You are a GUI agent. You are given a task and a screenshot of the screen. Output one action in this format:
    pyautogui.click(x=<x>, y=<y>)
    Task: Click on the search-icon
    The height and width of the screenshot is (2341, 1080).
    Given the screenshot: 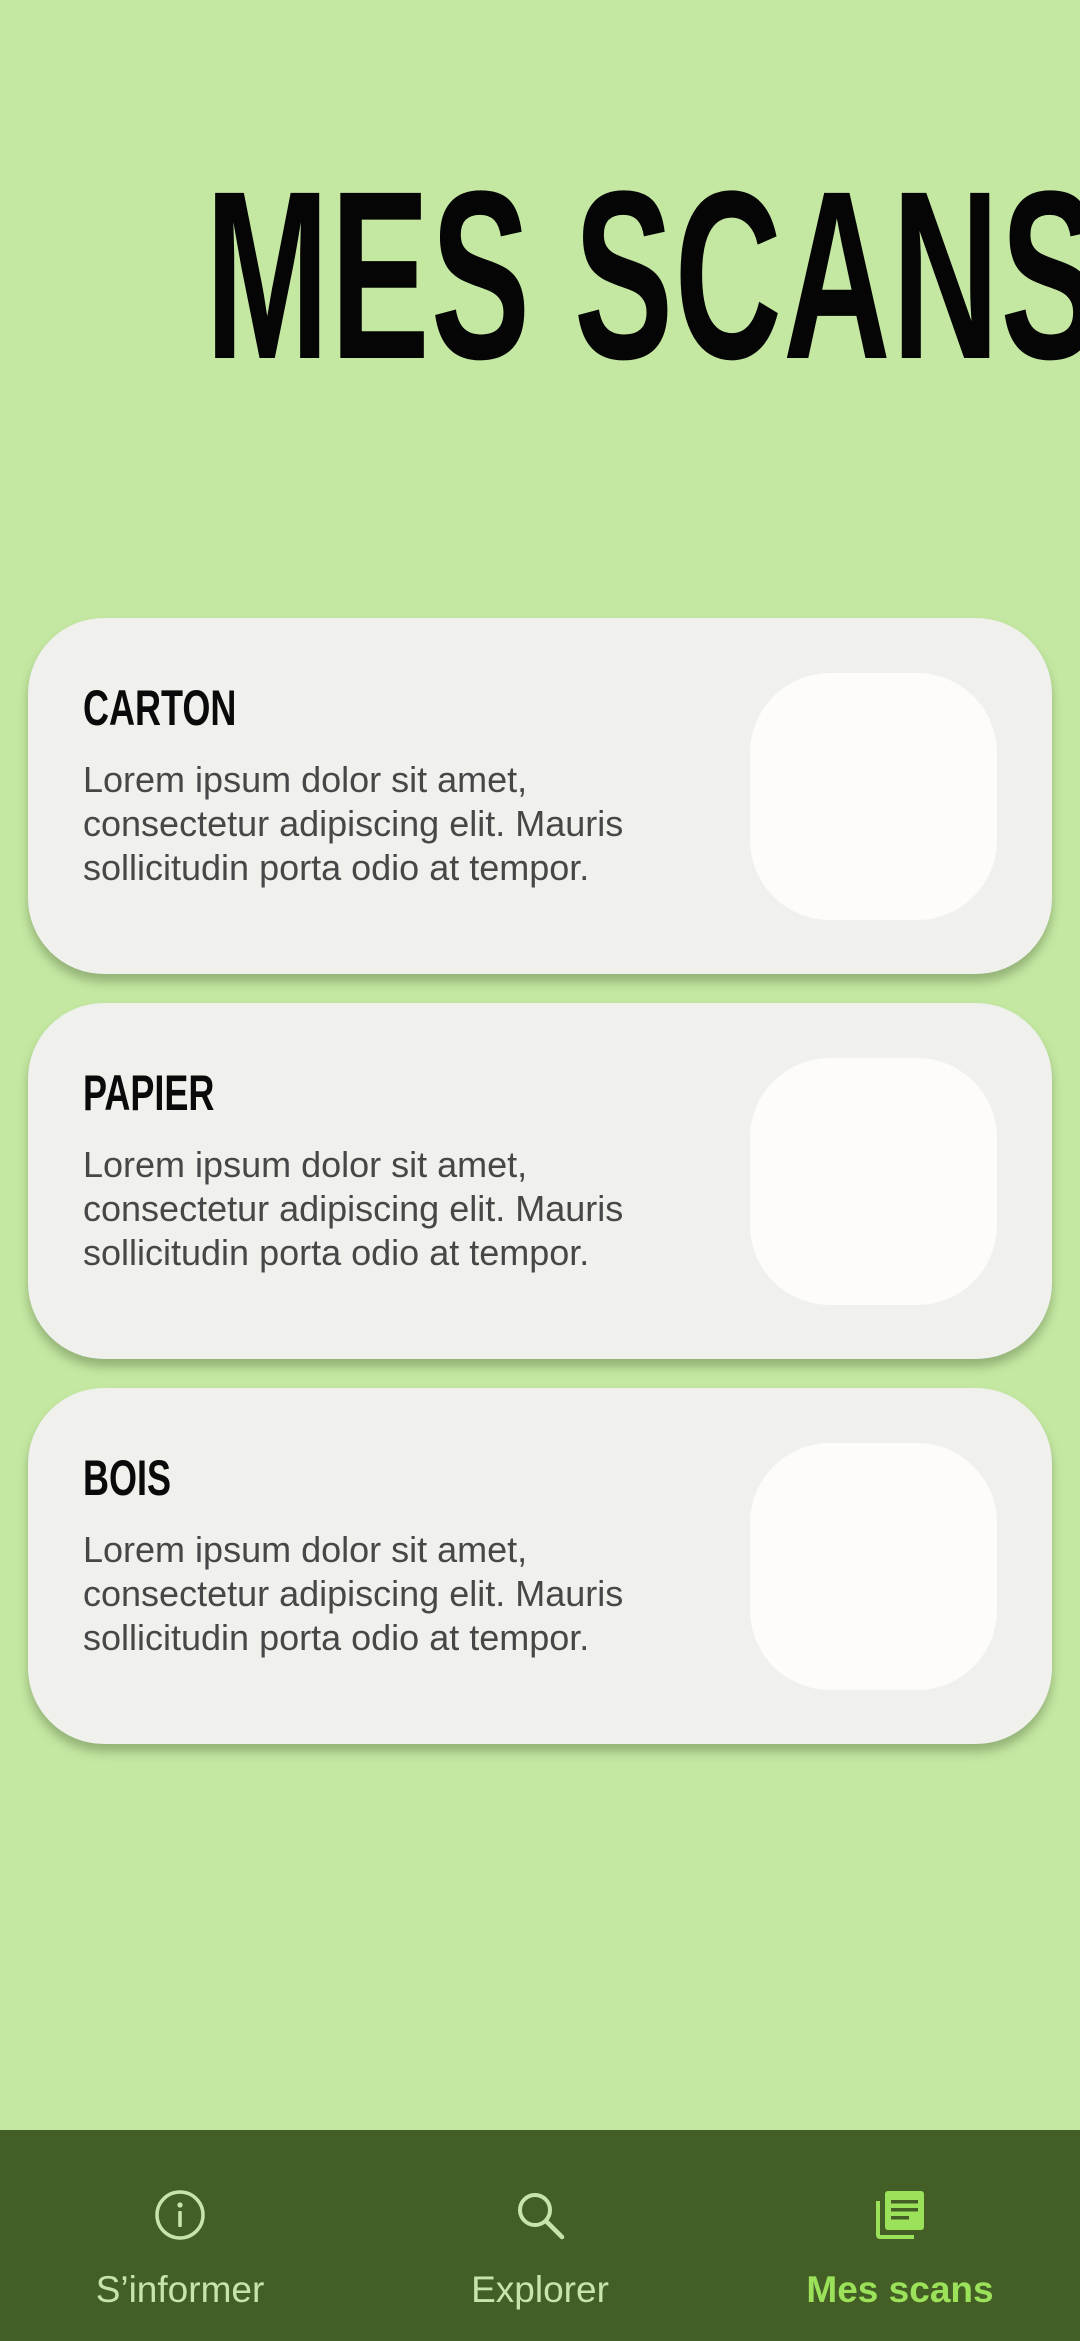 What is the action you would take?
    pyautogui.click(x=540, y=2215)
    